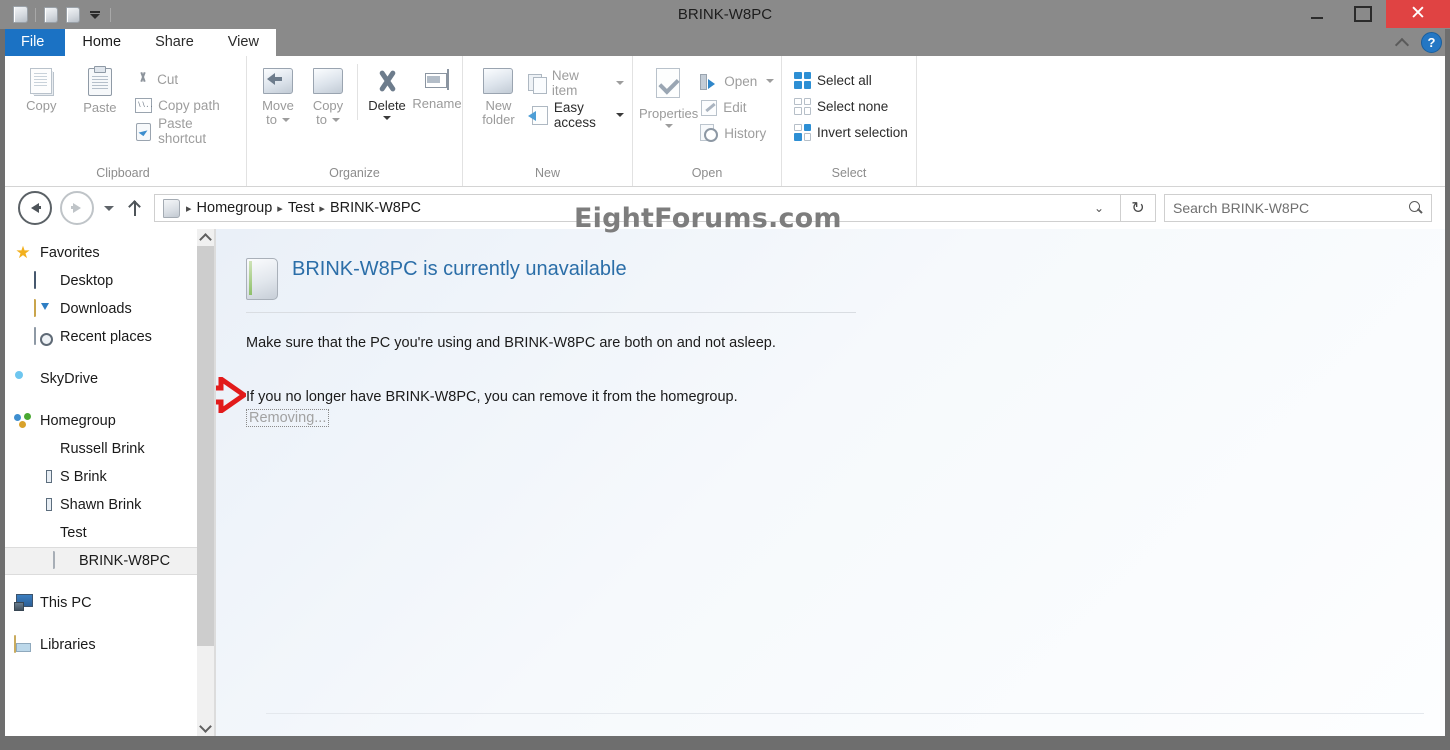 The image size is (1450, 750). I want to click on status-bar, so click(725, 743).